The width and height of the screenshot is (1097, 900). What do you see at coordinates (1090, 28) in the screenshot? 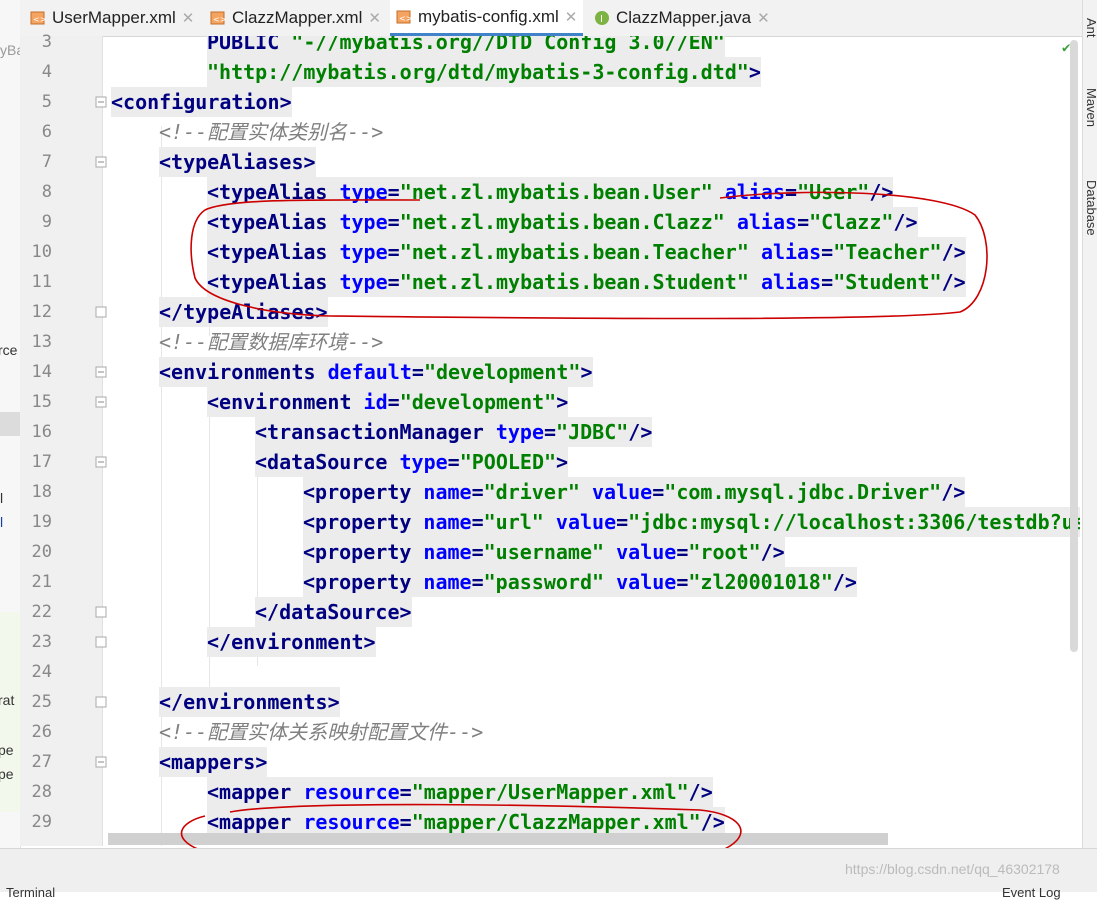
I see `tool-ant: Ant` at bounding box center [1090, 28].